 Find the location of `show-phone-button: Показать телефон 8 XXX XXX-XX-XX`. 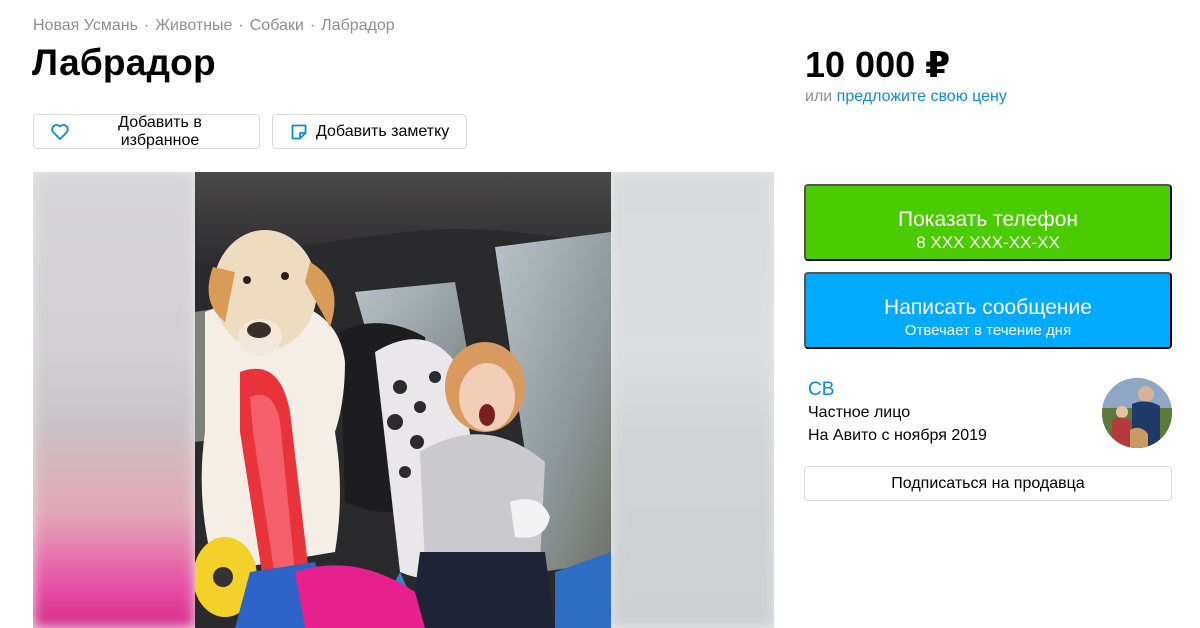

show-phone-button: Показать телефон 8 XXX XXX-XX-XX is located at coordinates (988, 222).